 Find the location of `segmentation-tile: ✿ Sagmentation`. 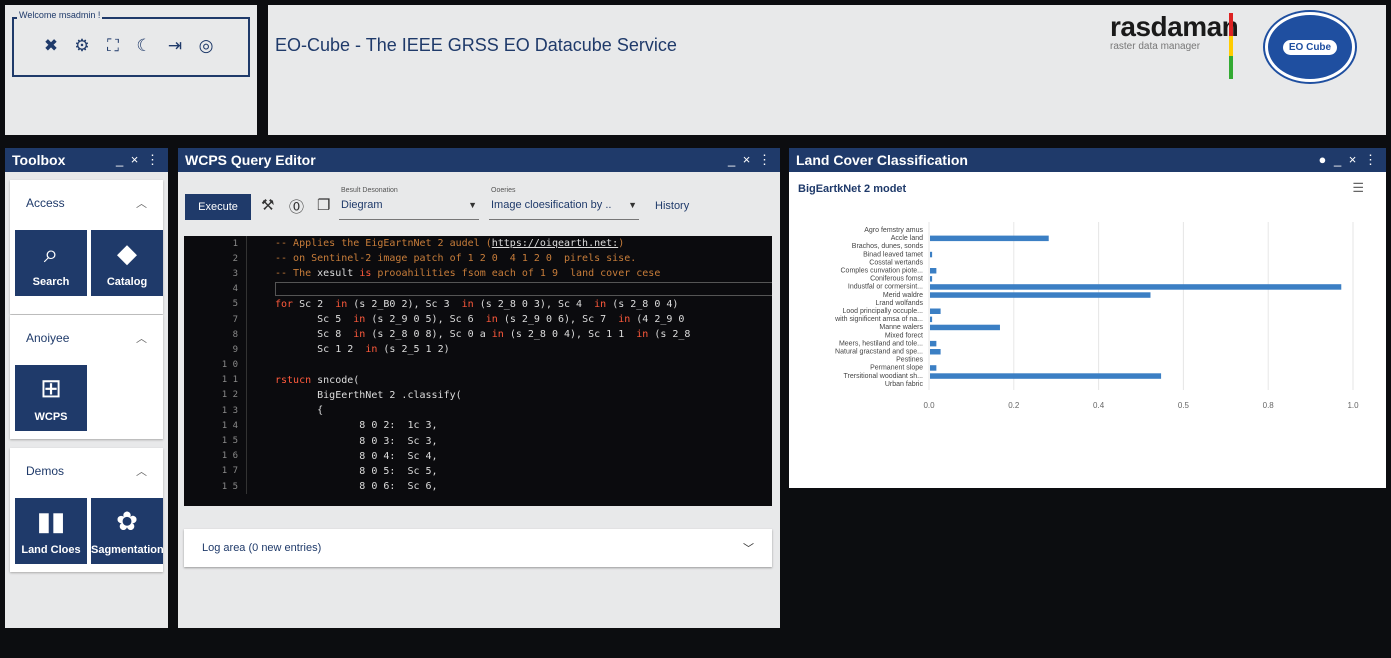

segmentation-tile: ✿ Sagmentation is located at coordinates (127, 531).